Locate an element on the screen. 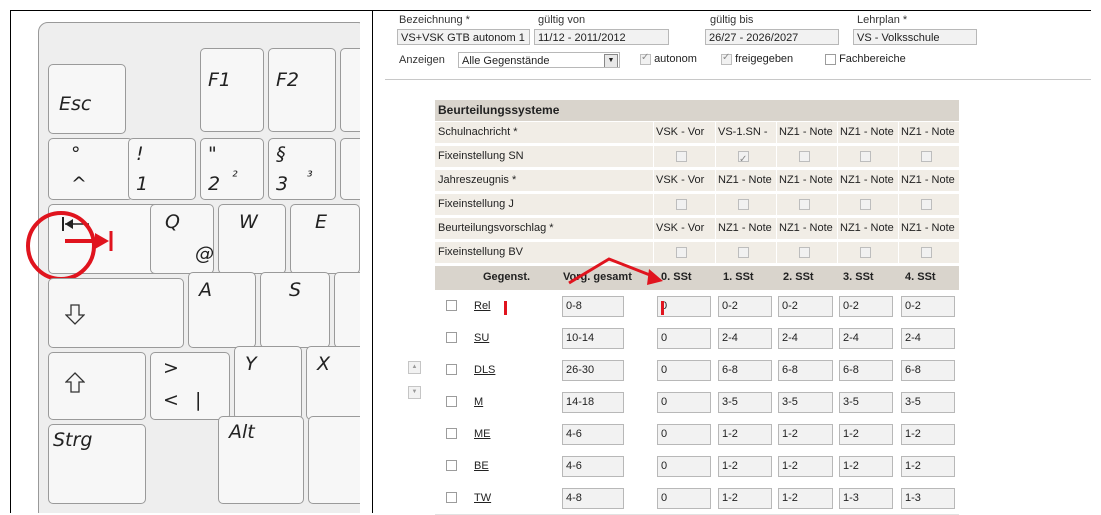  gueltig-von-field: 11/12 - 2011/2012 is located at coordinates (601, 37).